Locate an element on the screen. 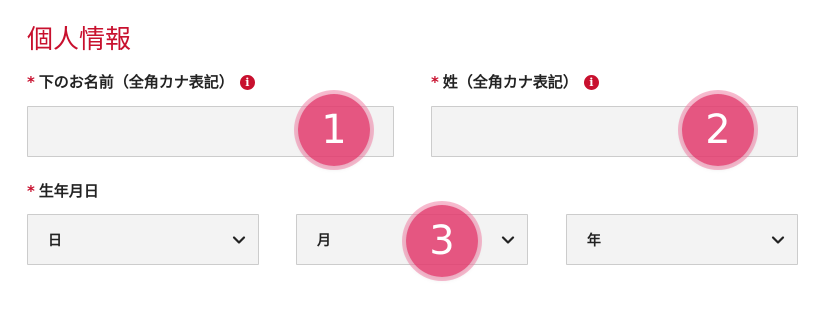  first-name-kana-label: * 下のお名前（全角カナ表記） i is located at coordinates (141, 82).